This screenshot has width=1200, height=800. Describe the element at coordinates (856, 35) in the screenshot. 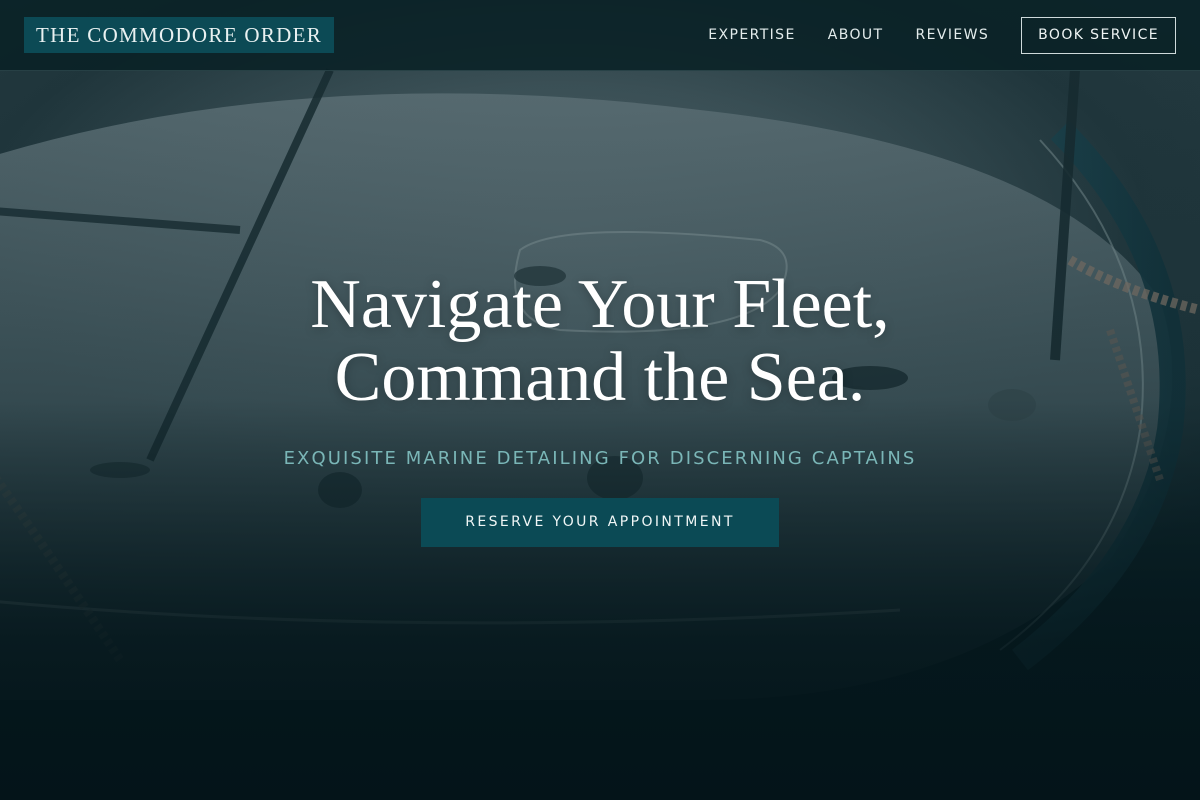

I see `nav-link-about: ABOUT` at that location.